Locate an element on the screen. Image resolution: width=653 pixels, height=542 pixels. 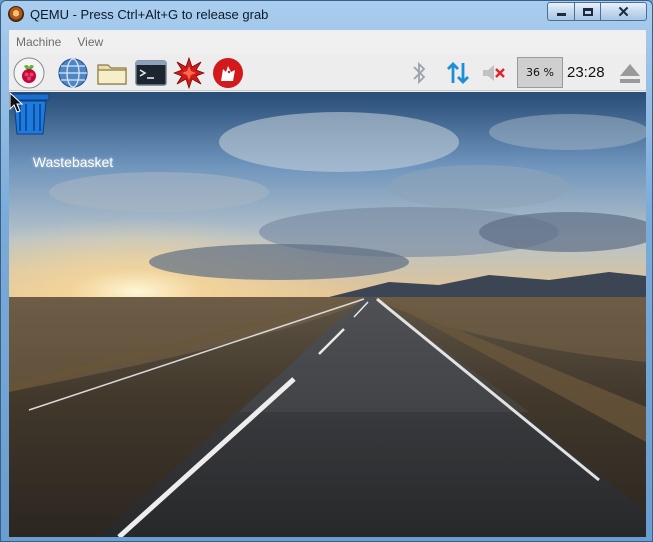
bluetooth-icon is located at coordinates (419, 73).